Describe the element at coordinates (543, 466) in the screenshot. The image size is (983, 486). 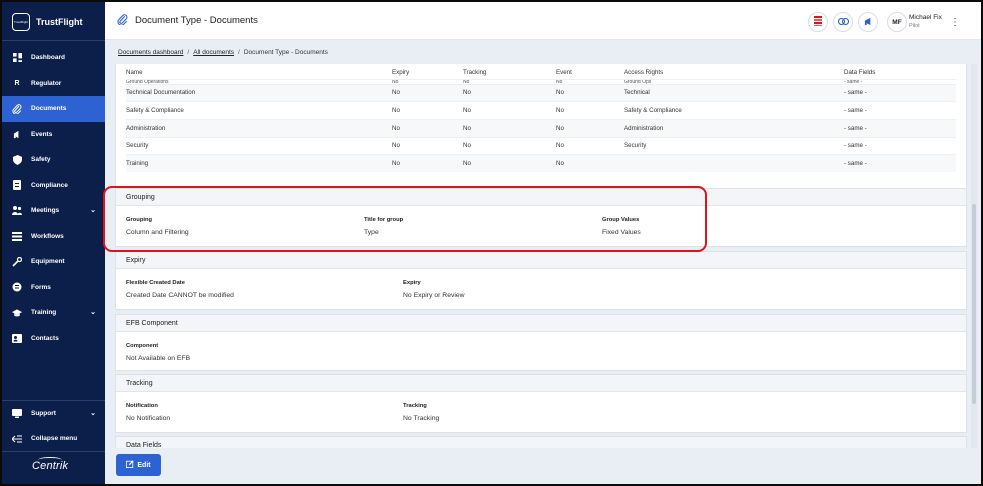
I see `action-footer: Edit` at that location.